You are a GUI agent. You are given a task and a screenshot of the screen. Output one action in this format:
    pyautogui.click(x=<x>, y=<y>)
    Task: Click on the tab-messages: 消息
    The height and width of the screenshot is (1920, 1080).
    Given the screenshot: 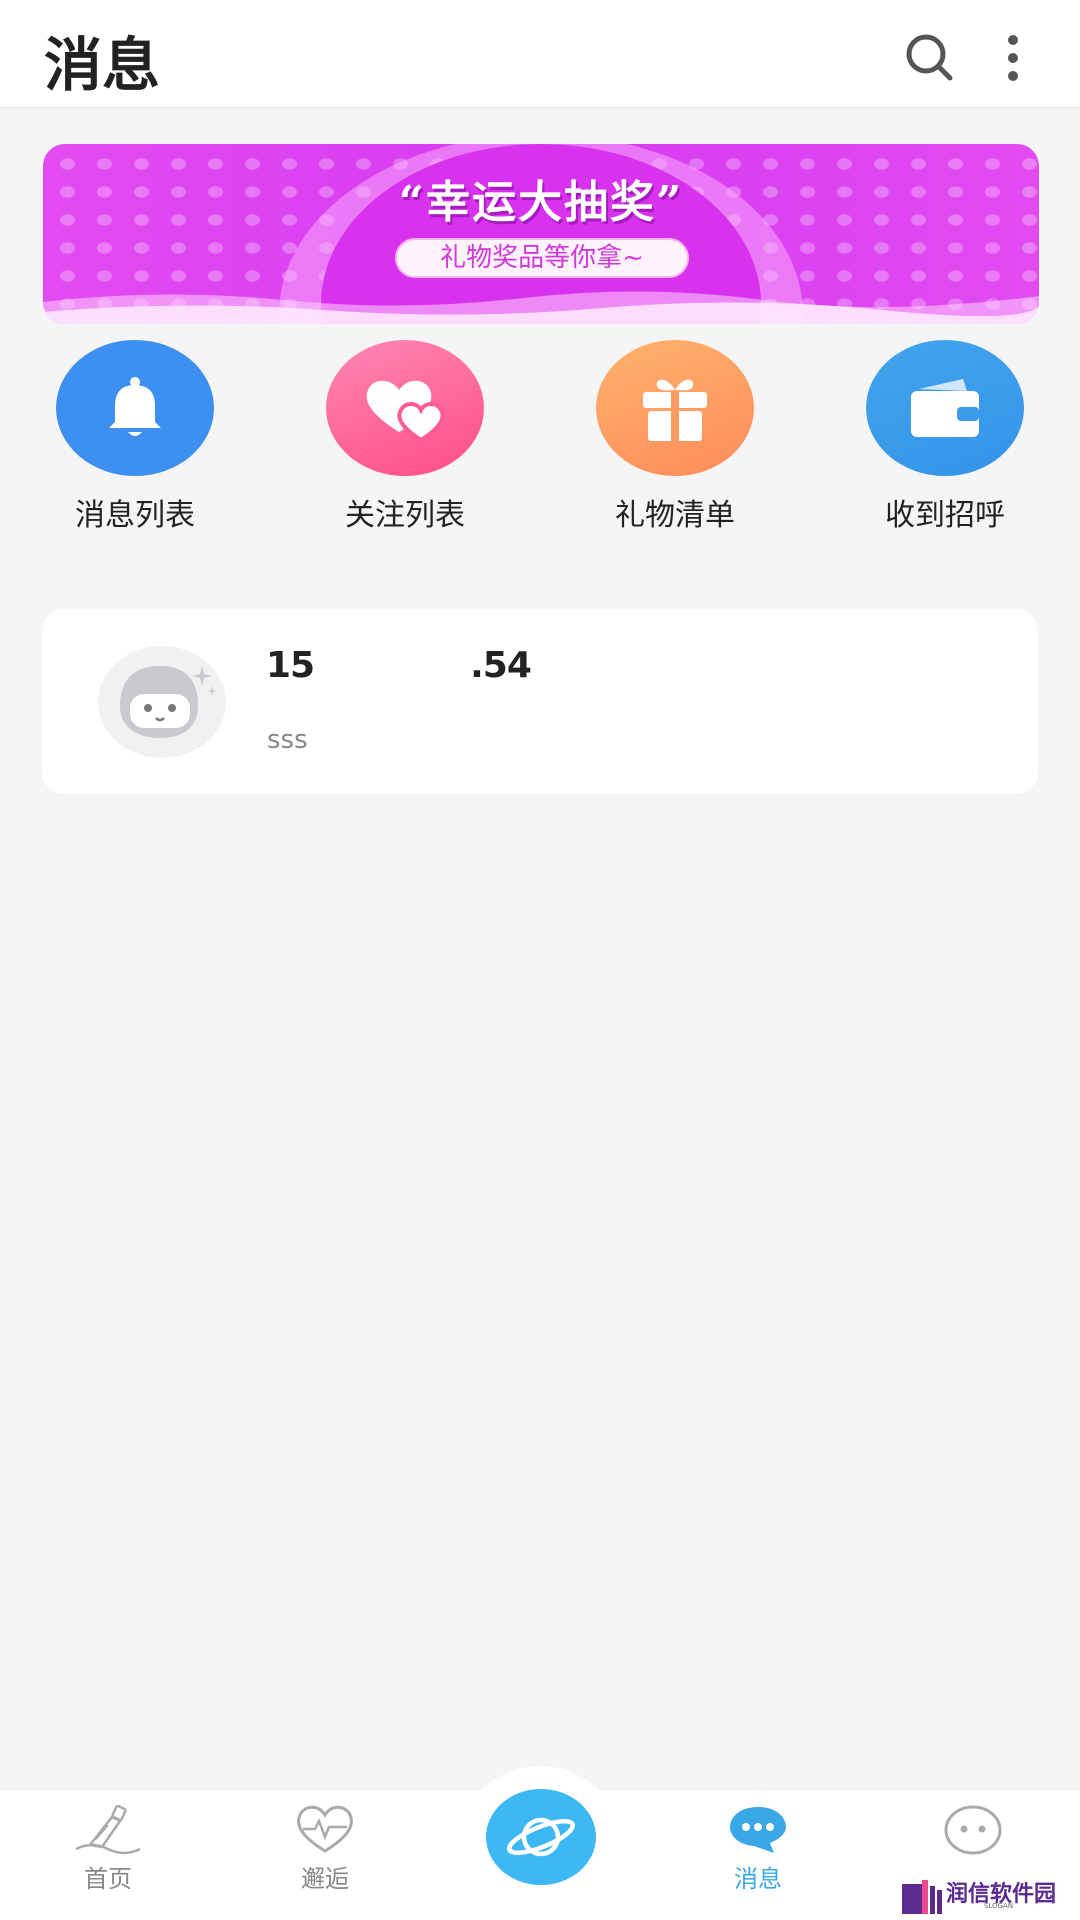 What is the action you would take?
    pyautogui.click(x=758, y=1848)
    